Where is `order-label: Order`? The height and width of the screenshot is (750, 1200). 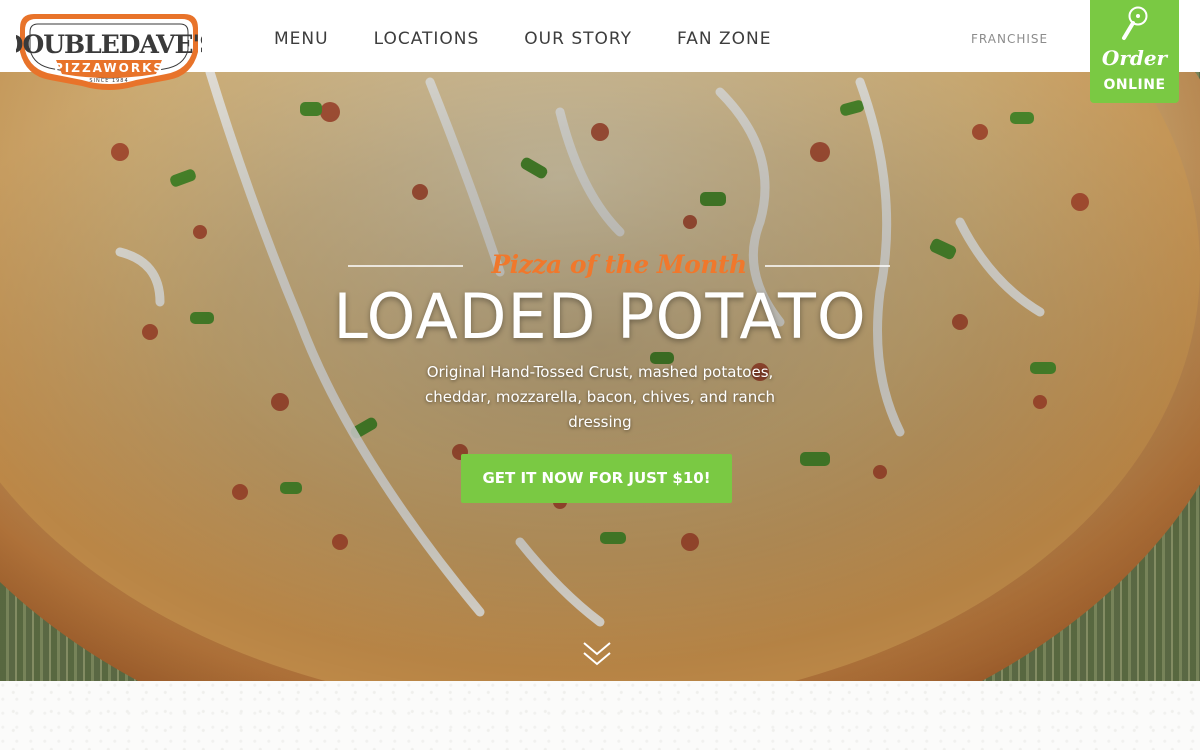
order-label: Order is located at coordinates (1134, 58).